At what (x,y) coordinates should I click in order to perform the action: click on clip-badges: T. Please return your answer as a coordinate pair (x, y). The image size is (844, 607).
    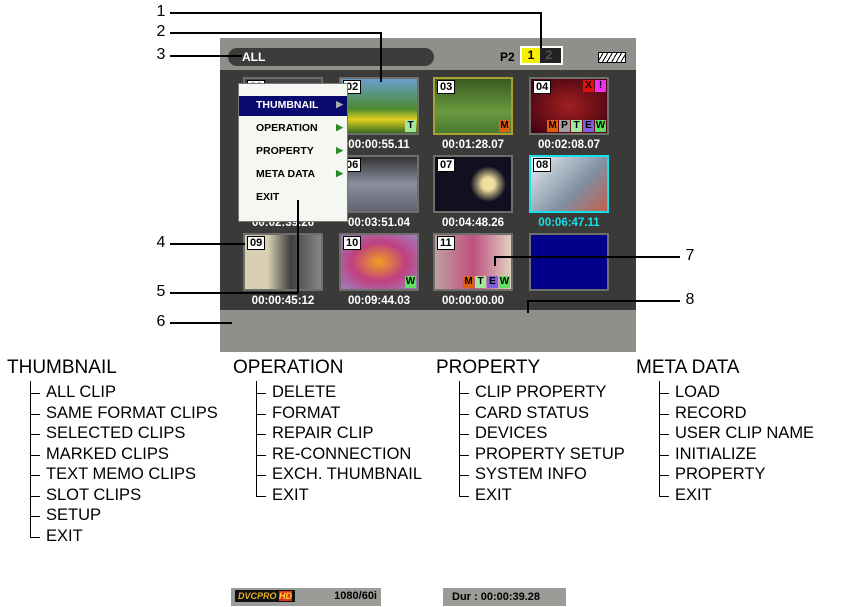
    Looking at the image, I should click on (410, 126).